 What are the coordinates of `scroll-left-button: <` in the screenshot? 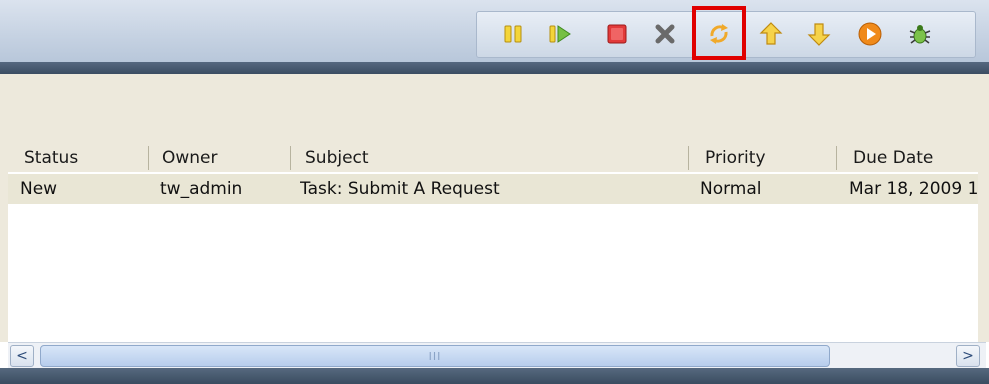 It's located at (22, 356).